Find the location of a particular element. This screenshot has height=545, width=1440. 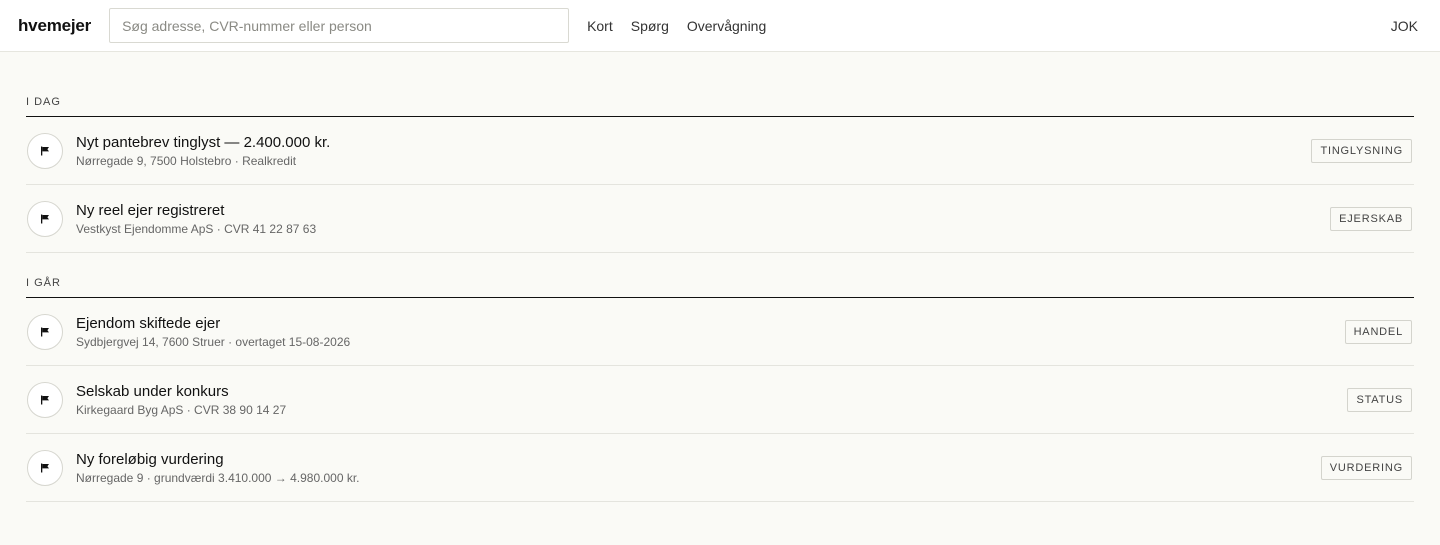

main-nav: Kort Spørg Overvågning is located at coordinates (685, 26).